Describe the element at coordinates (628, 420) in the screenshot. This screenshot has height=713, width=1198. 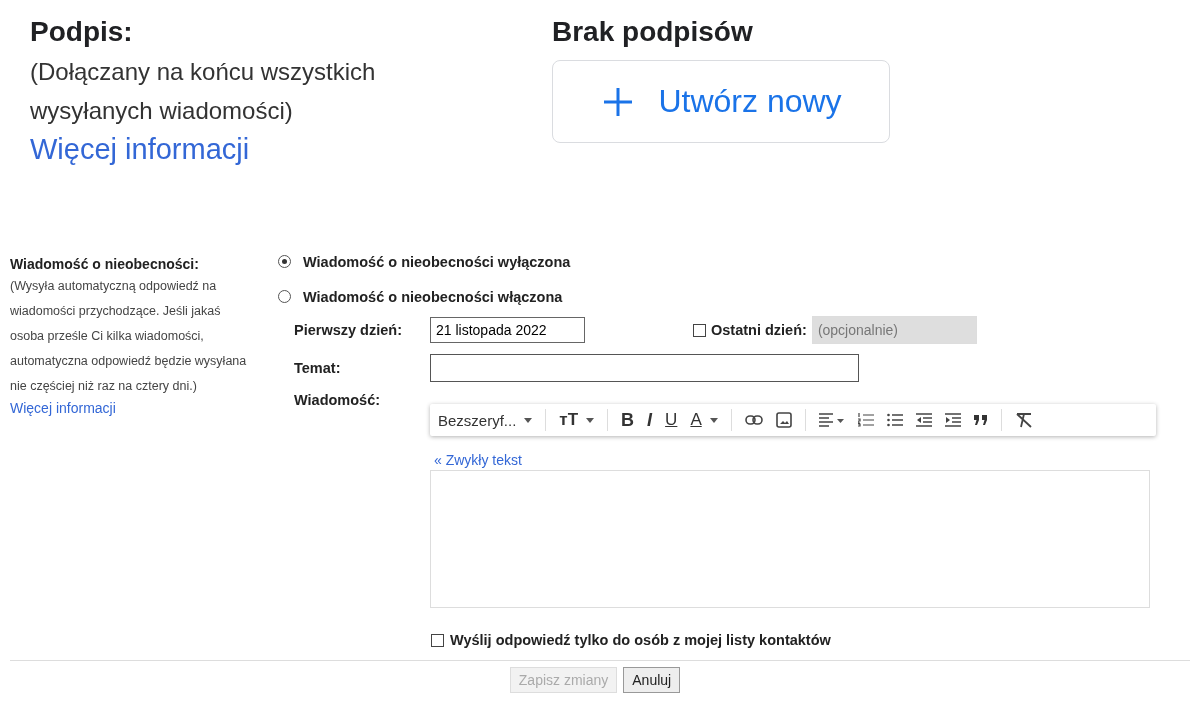
I see `bold-button: B` at that location.